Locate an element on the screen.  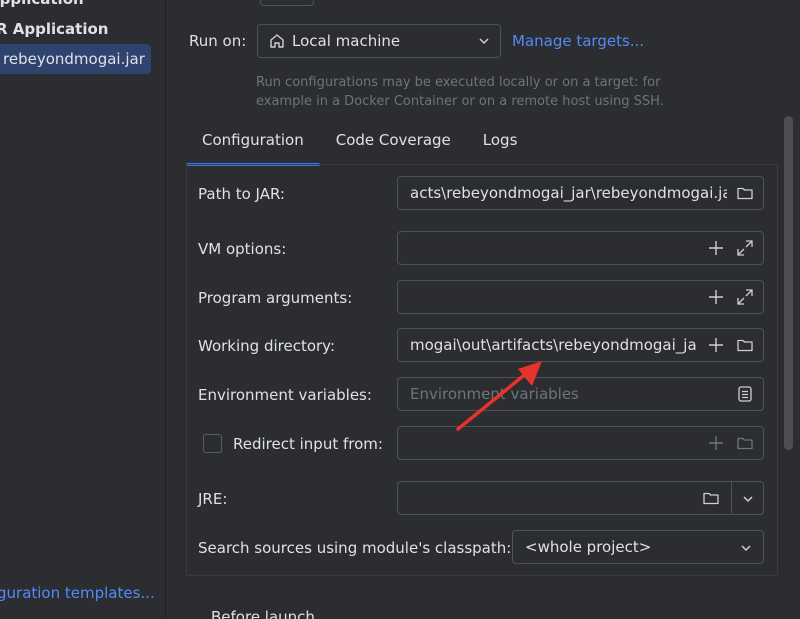
working-directory-value: mogai\out\artifacts\rebeyondmogai_jar is located at coordinates (553, 345).